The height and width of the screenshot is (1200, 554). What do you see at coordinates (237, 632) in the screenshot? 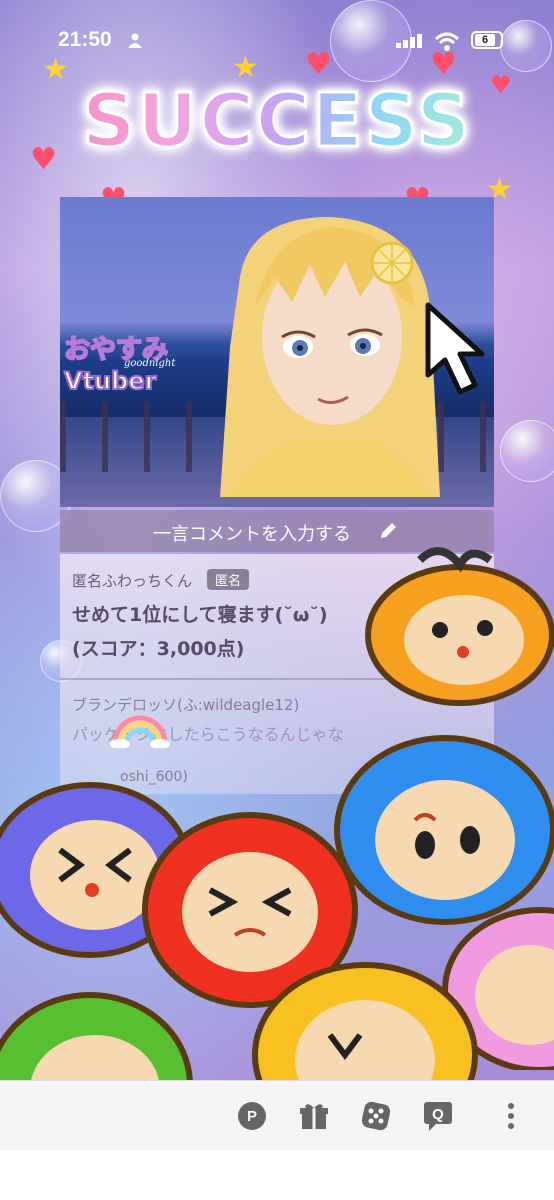
I see `comment-text: せめて1位にして寝ます(˘ω˘) (スコア：3,000点)` at bounding box center [237, 632].